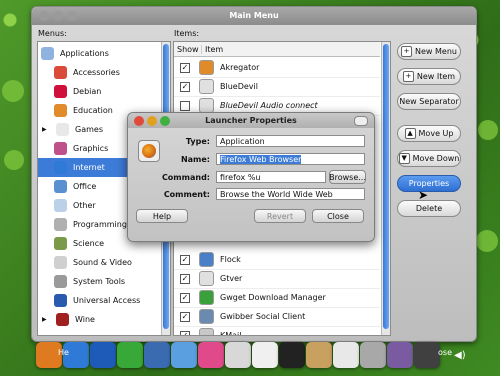  I want to click on tree-item-label: System Tools, so click(99, 281).